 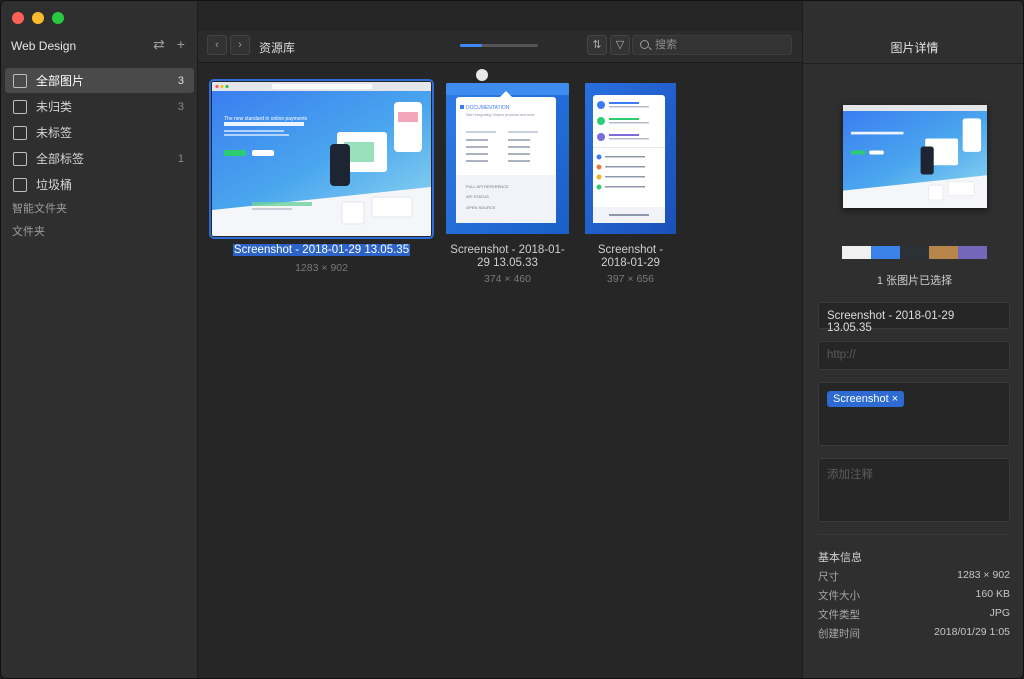 I want to click on untagged-icon, so click(x=20, y=132).